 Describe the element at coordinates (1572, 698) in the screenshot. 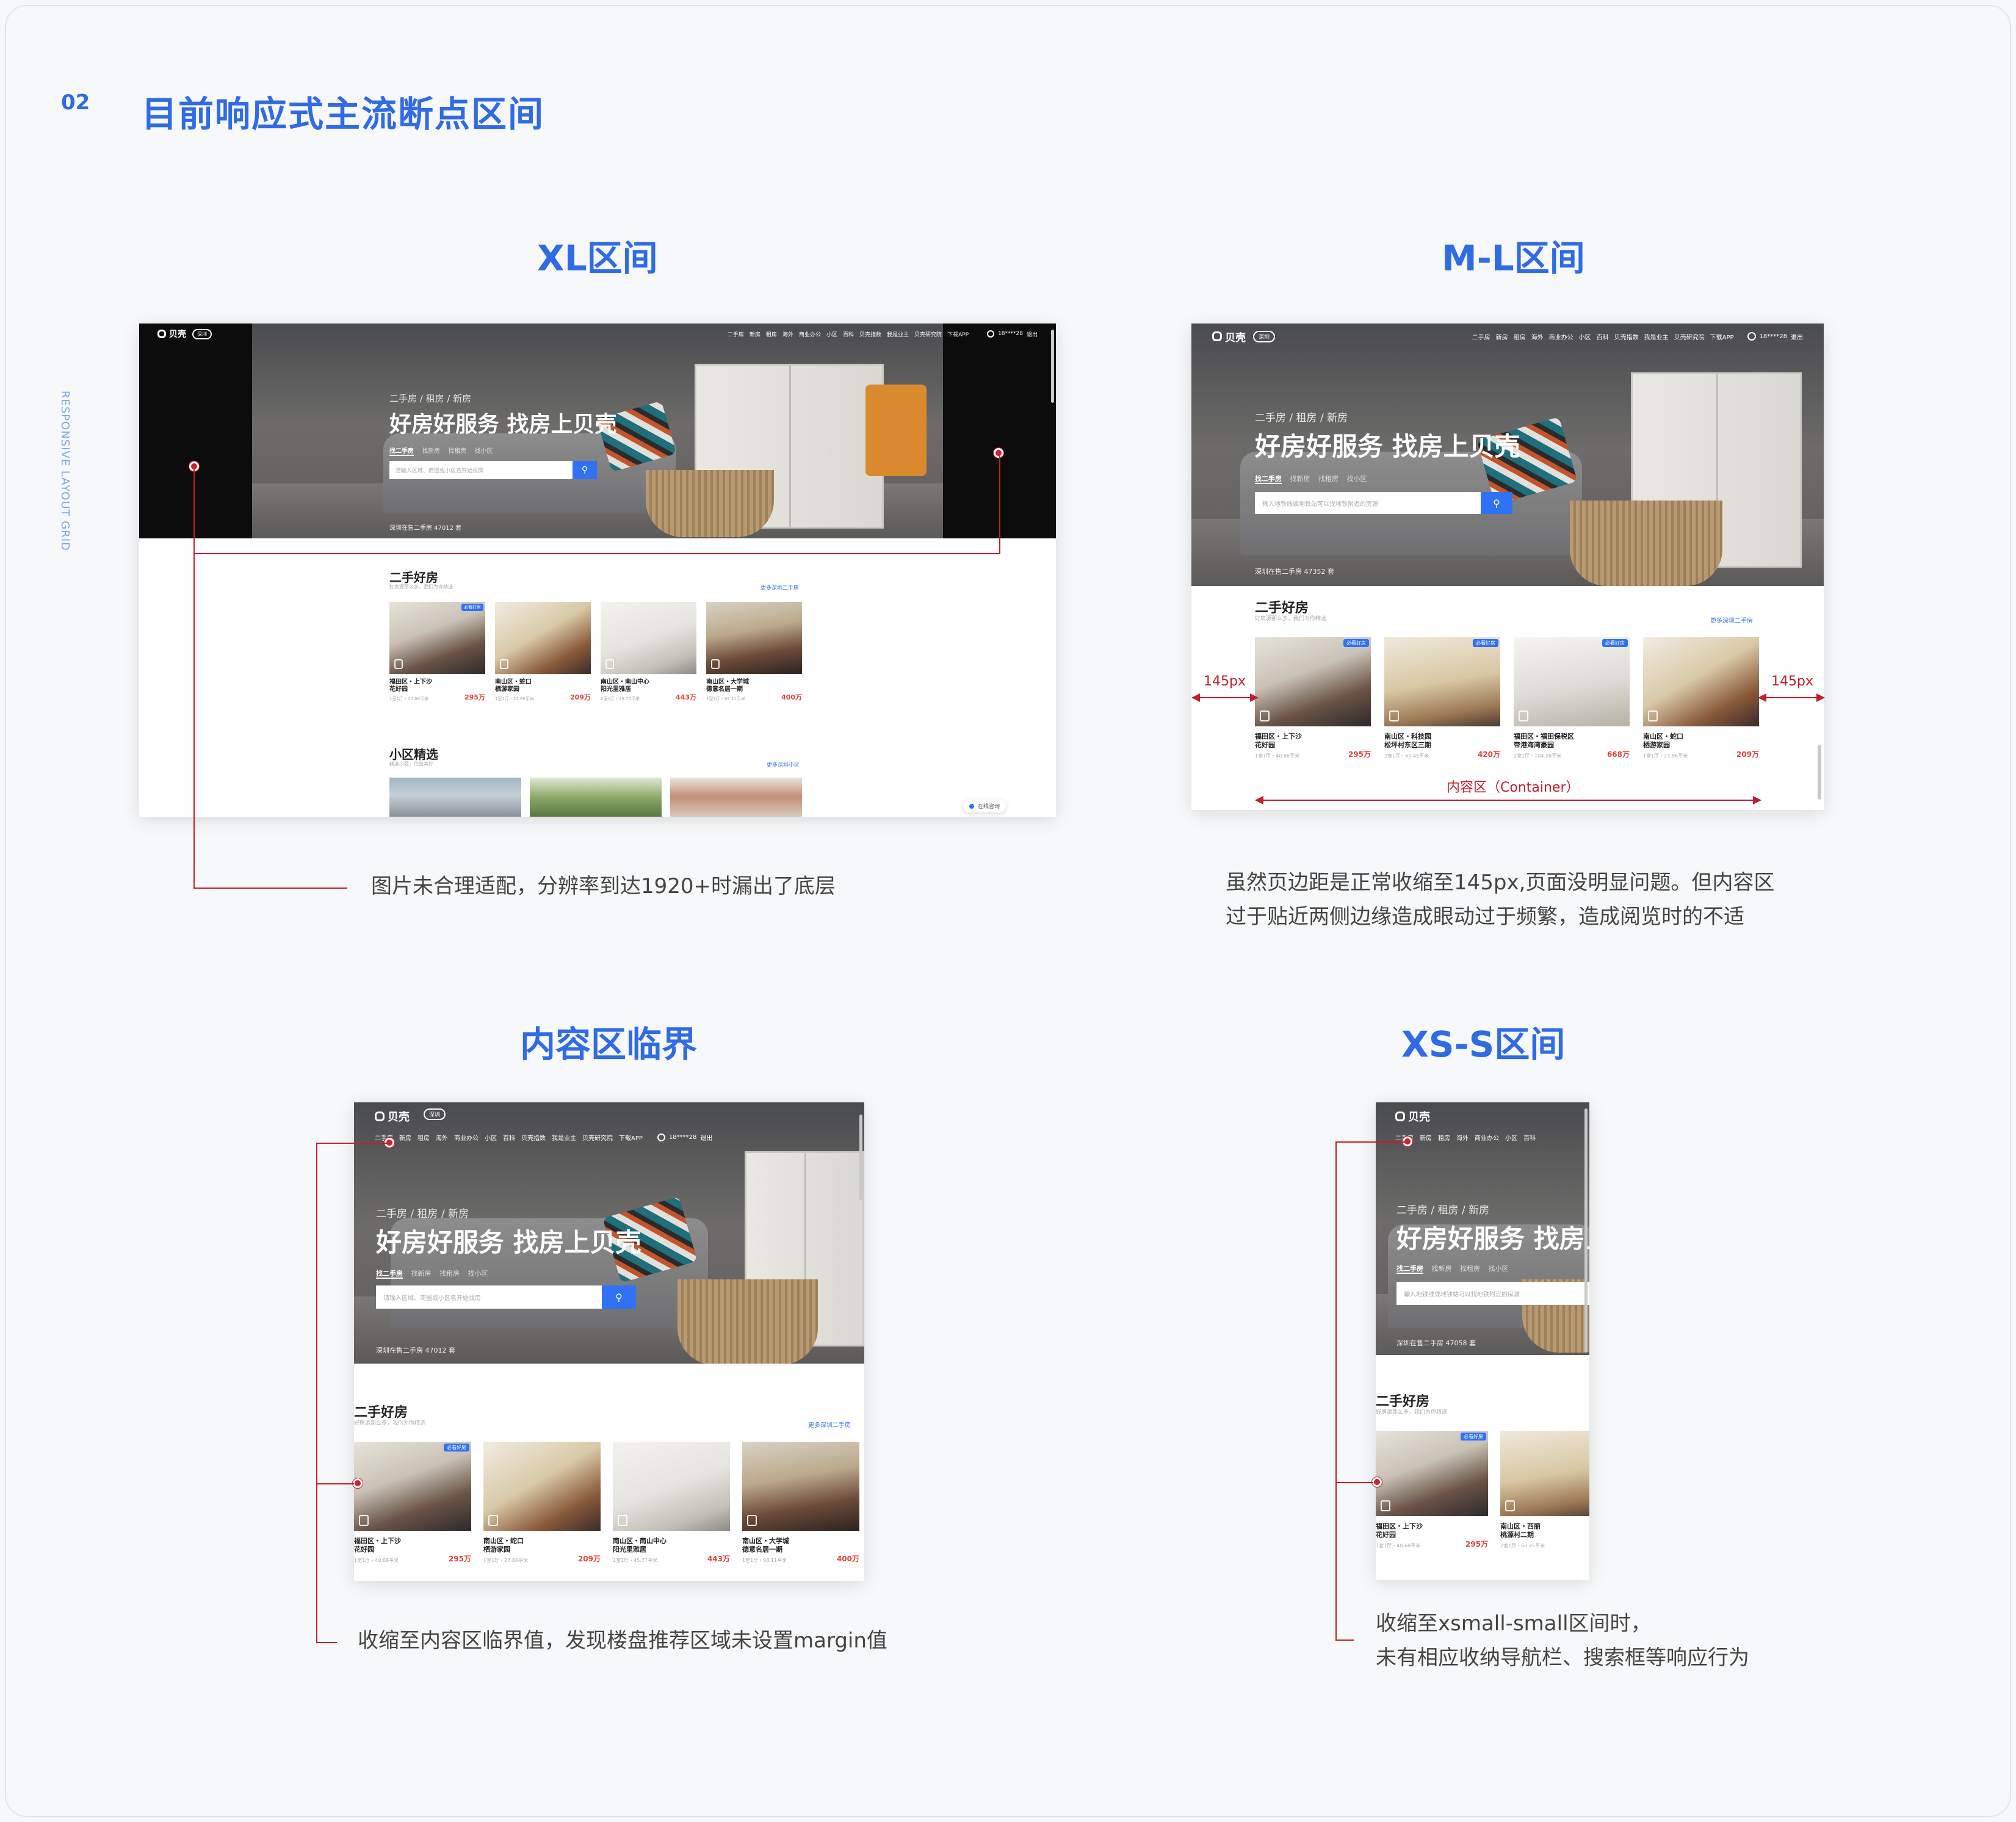

I see `listing-card: 必看好房 福田区・福田保税区 帝港海湾豪园 2室2厅・104.06平米 668万` at that location.